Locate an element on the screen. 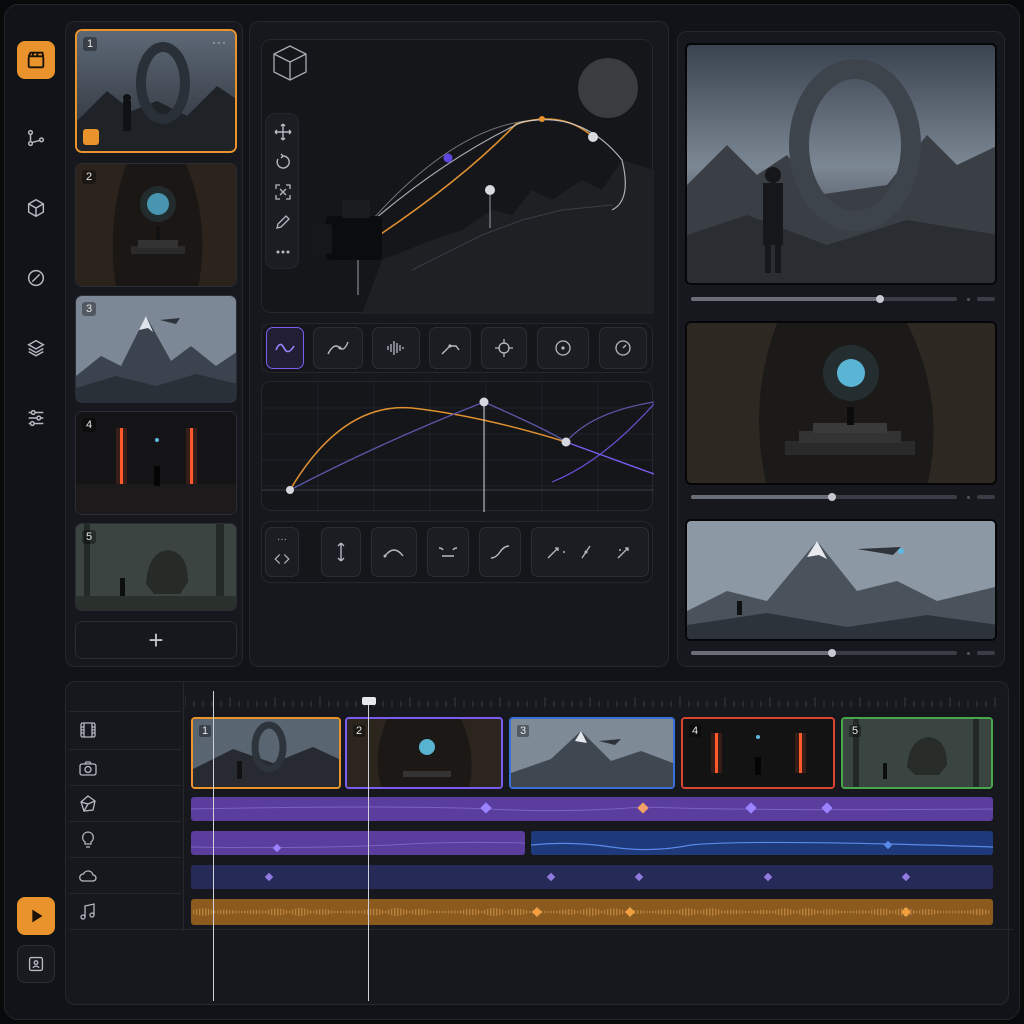 The image size is (1024, 1024). audio-wave-button is located at coordinates (396, 348).